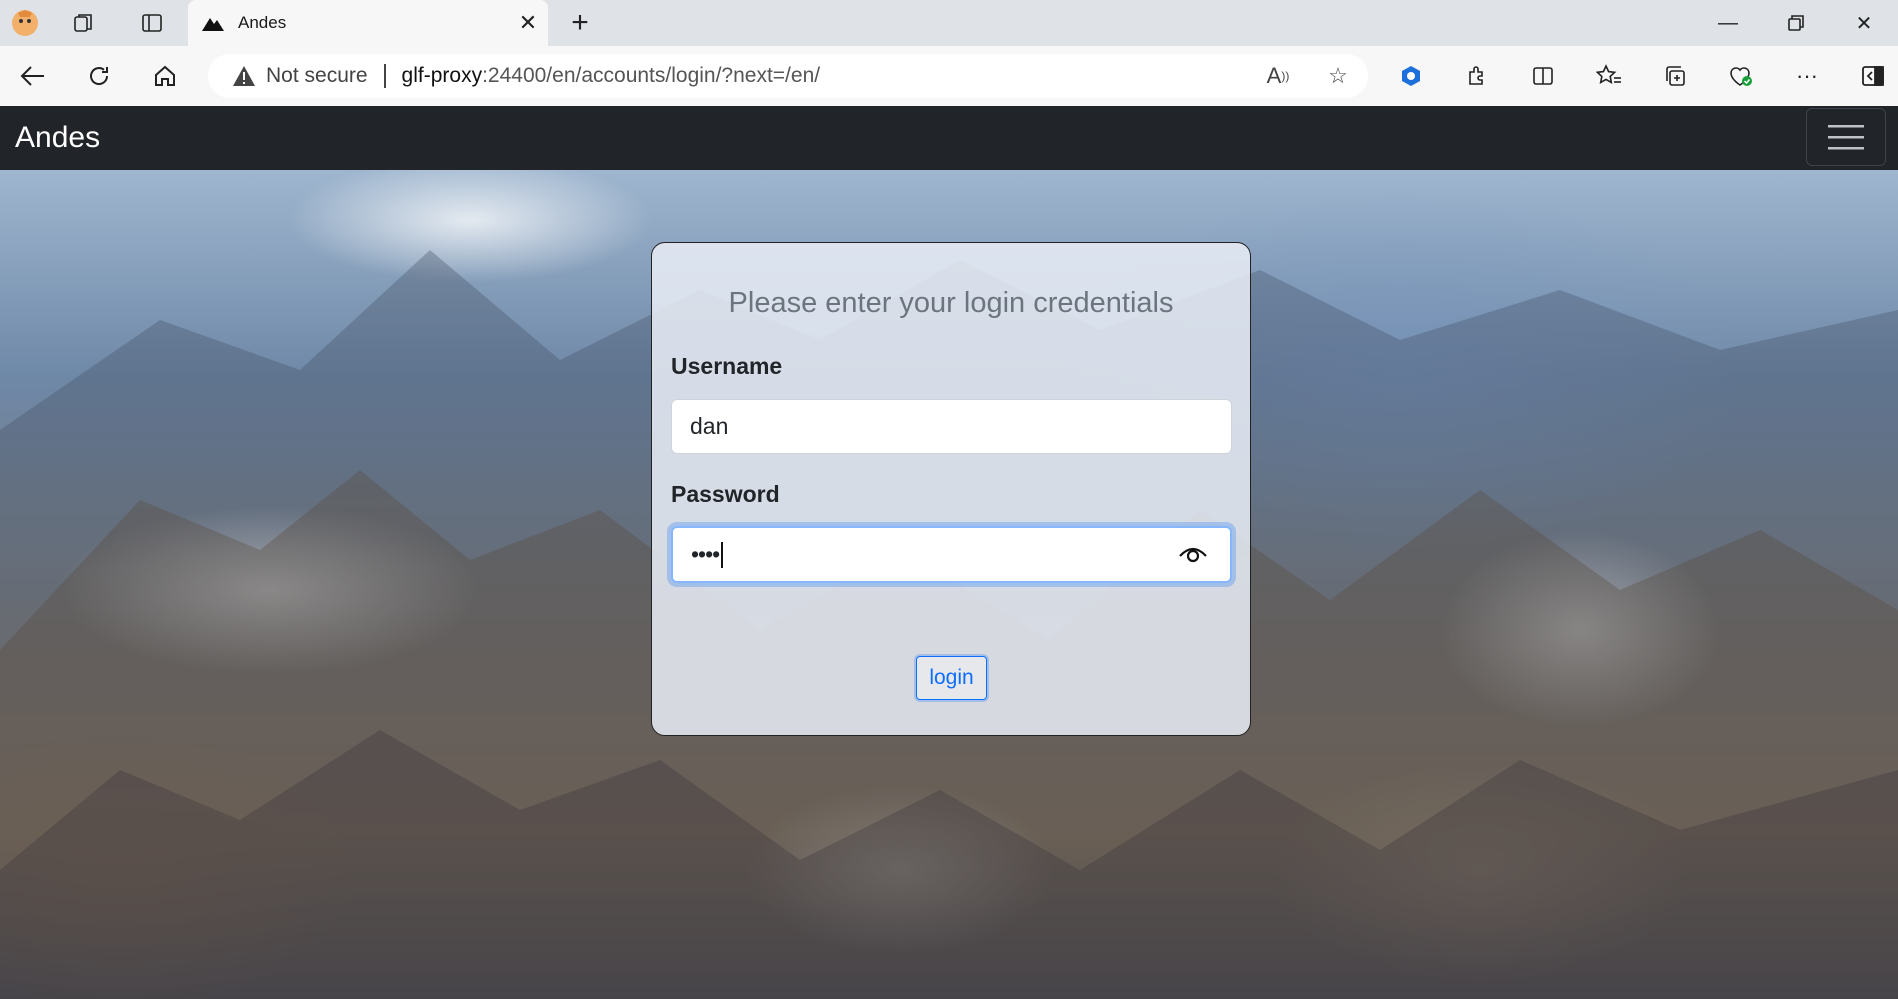 This screenshot has width=1898, height=999. What do you see at coordinates (580, 23) in the screenshot?
I see `new-tab-icon: +` at bounding box center [580, 23].